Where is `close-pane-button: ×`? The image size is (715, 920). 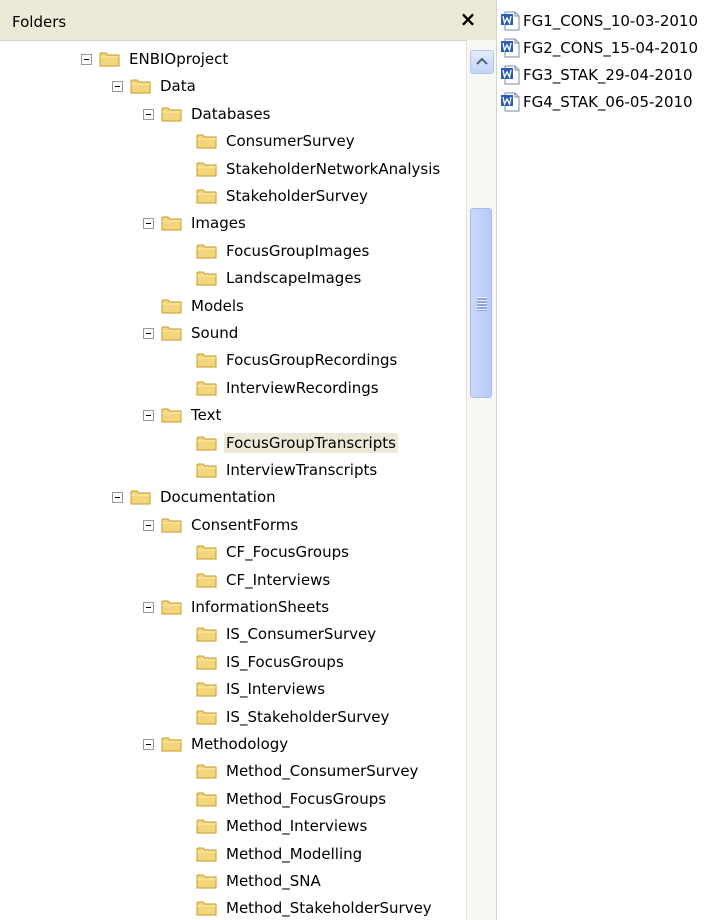 close-pane-button: × is located at coordinates (468, 19).